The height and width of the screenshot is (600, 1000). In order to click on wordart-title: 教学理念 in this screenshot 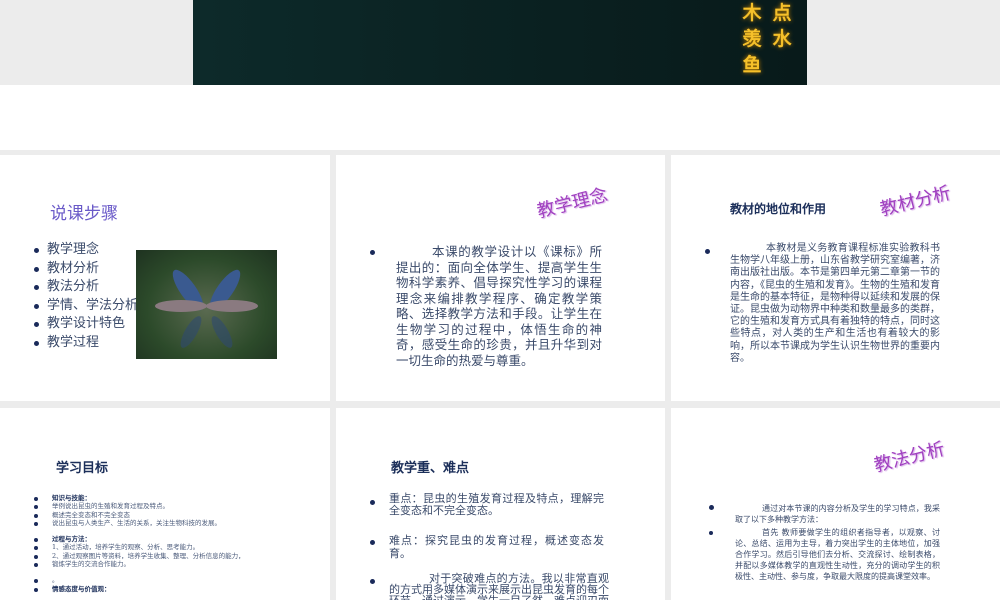, I will do `click(572, 203)`.